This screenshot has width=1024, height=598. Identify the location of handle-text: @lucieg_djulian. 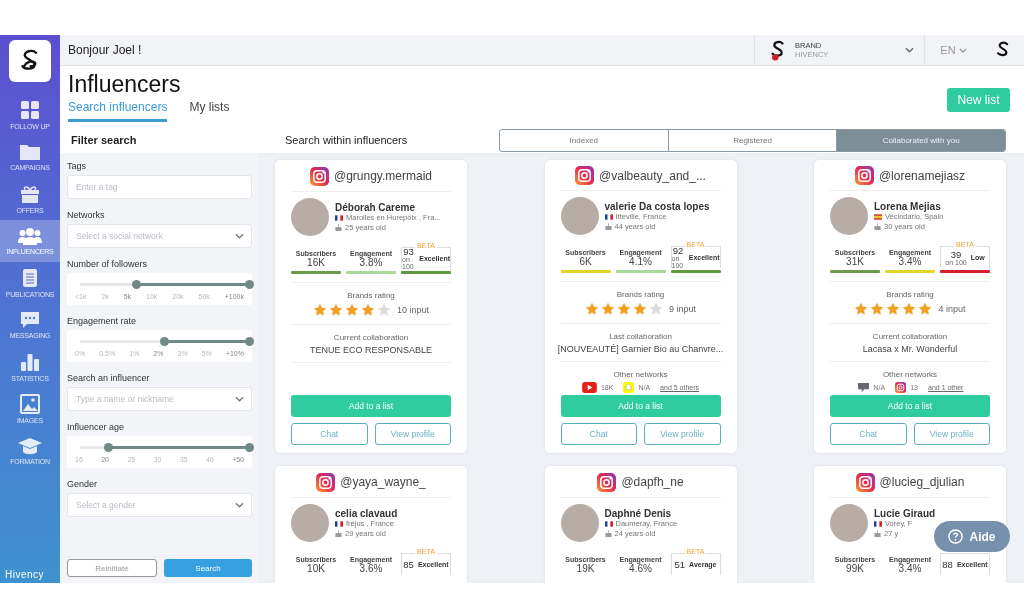
(922, 482).